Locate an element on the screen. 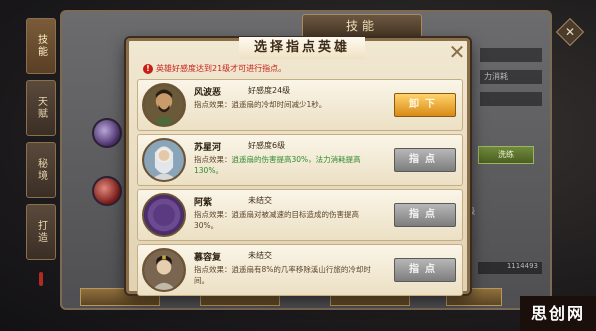 This screenshot has width=596, height=331. dialog-close-icon: ✕ is located at coordinates (457, 52).